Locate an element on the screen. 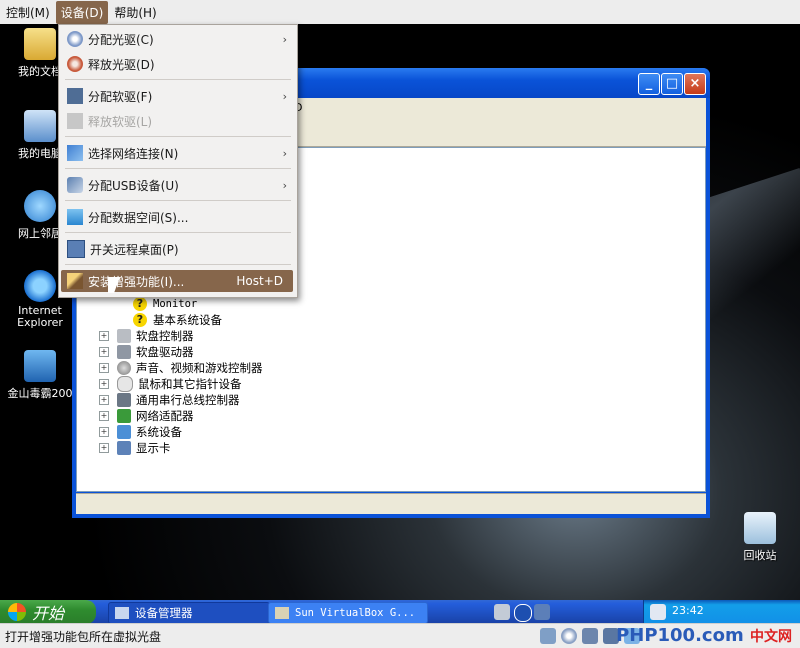 The height and width of the screenshot is (648, 800). menu-item-usb: 分配USB设备(U) › is located at coordinates (177, 185).